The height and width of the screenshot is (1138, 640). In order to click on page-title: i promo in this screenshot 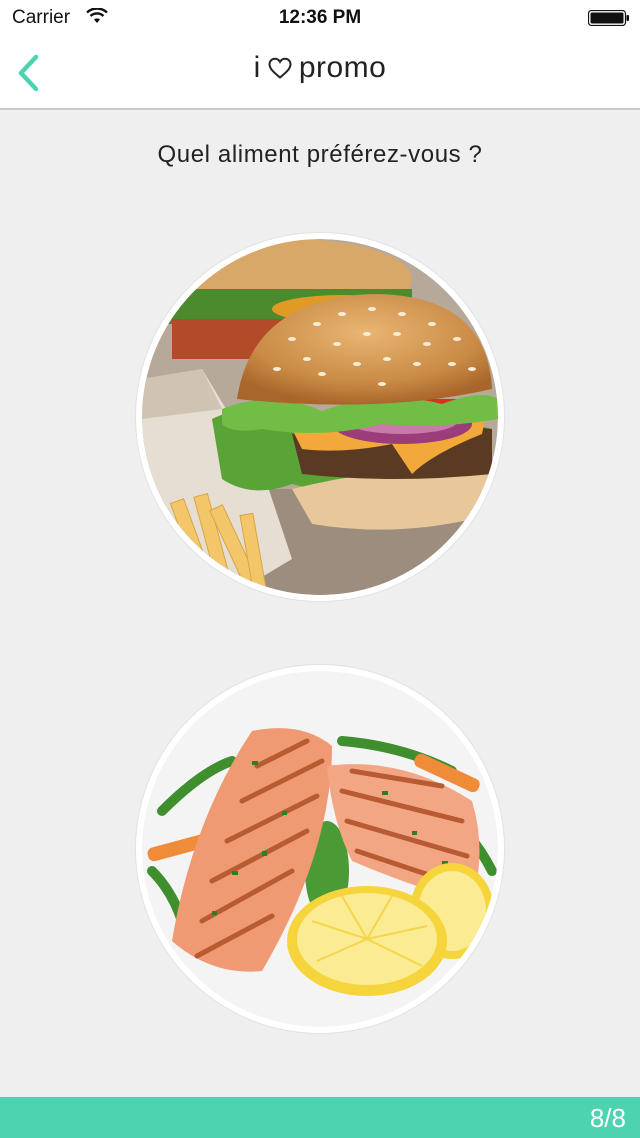, I will do `click(320, 68)`.